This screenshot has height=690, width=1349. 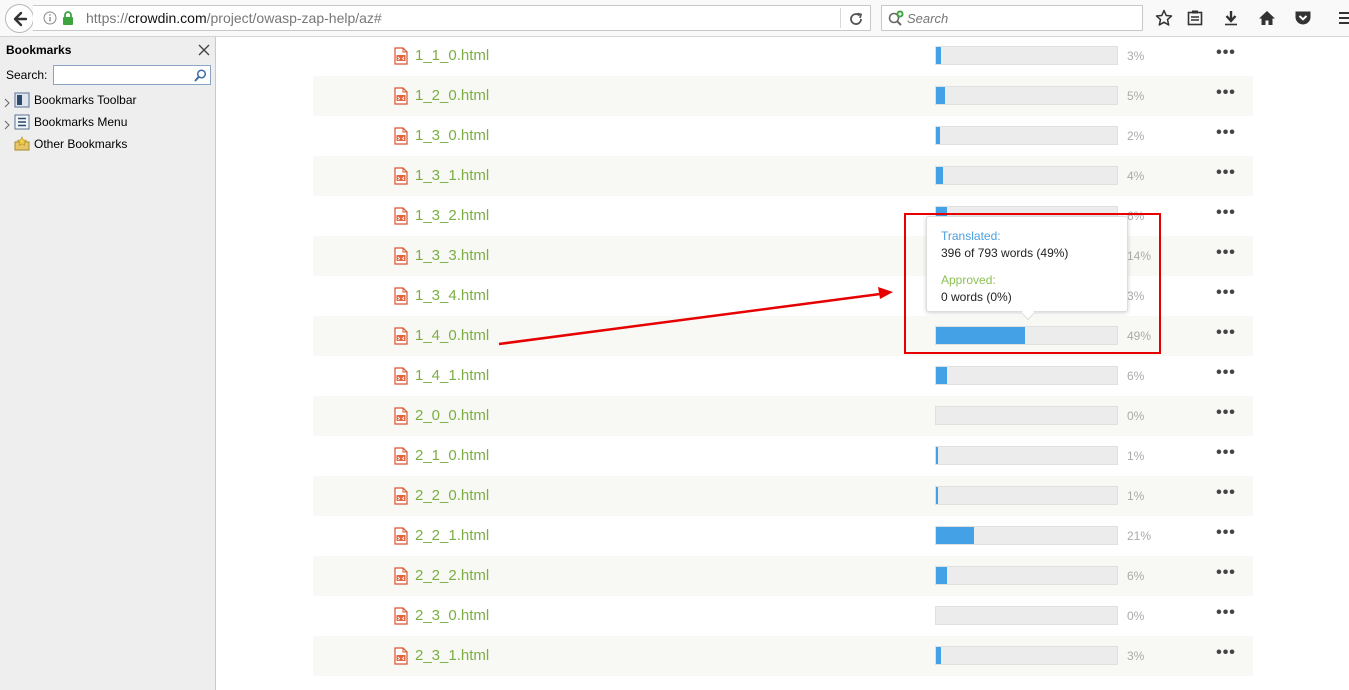 I want to click on file-row: 1_4_1.html 6% •••, so click(x=783, y=376).